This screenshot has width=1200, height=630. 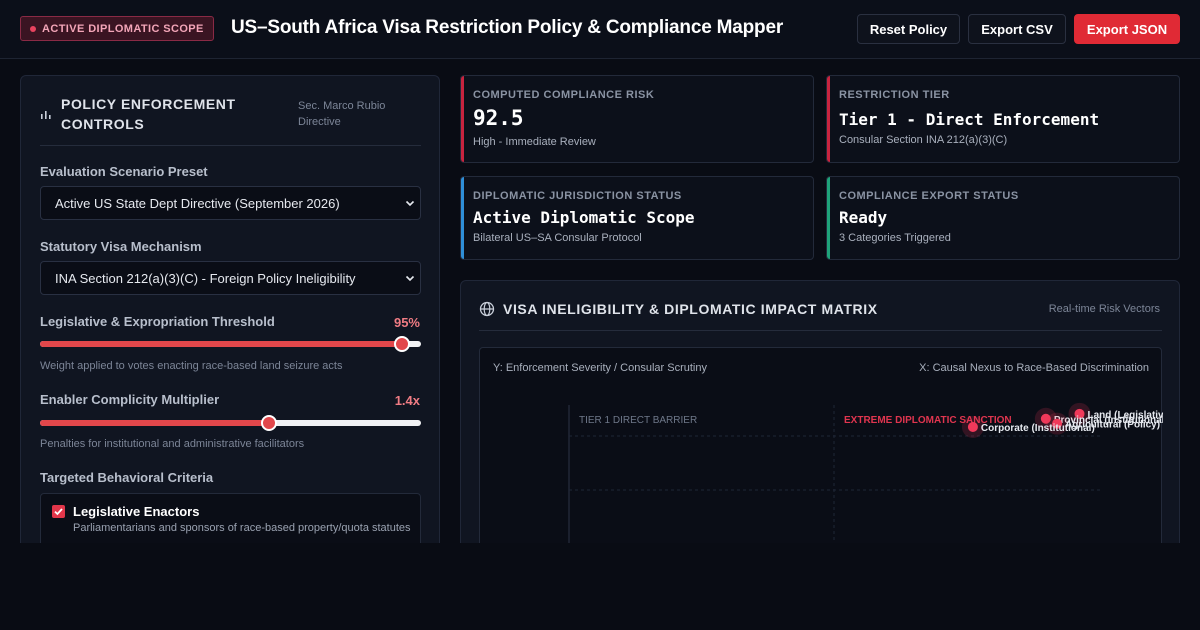 What do you see at coordinates (487, 309) in the screenshot?
I see `globe-icon` at bounding box center [487, 309].